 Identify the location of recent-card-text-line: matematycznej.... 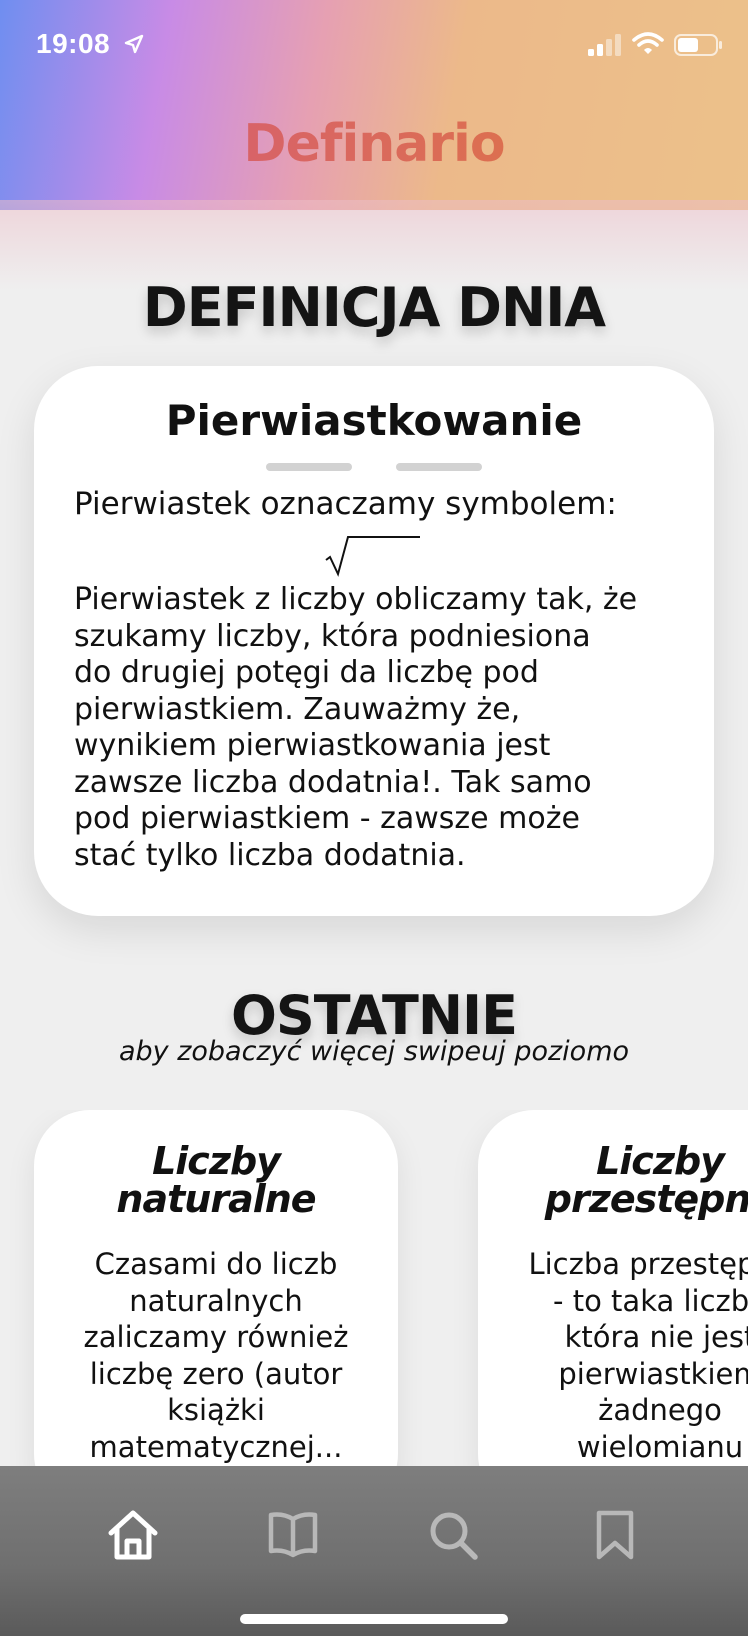
(216, 1446).